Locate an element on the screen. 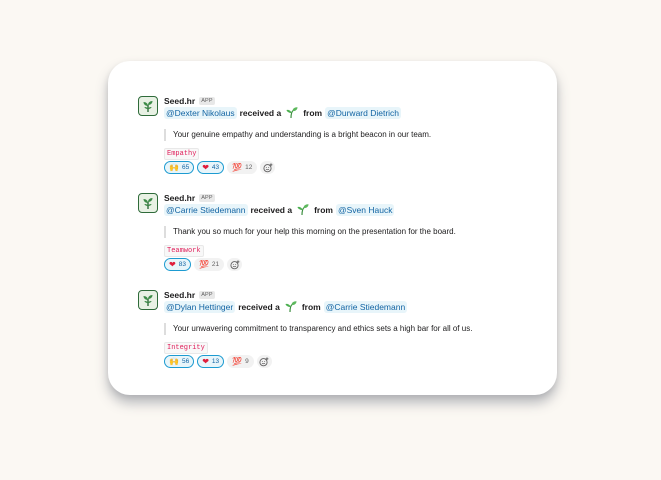  recipient-mention: @Carrie Stiedemann is located at coordinates (206, 210).